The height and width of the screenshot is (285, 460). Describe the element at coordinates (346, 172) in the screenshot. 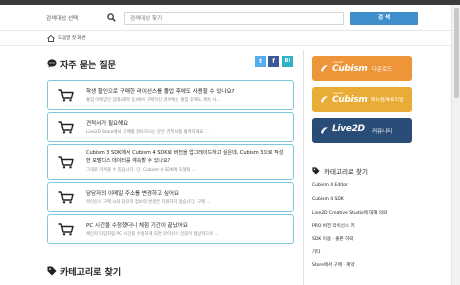

I see `sidebar-category-heading: 카테고리로 찾기` at that location.